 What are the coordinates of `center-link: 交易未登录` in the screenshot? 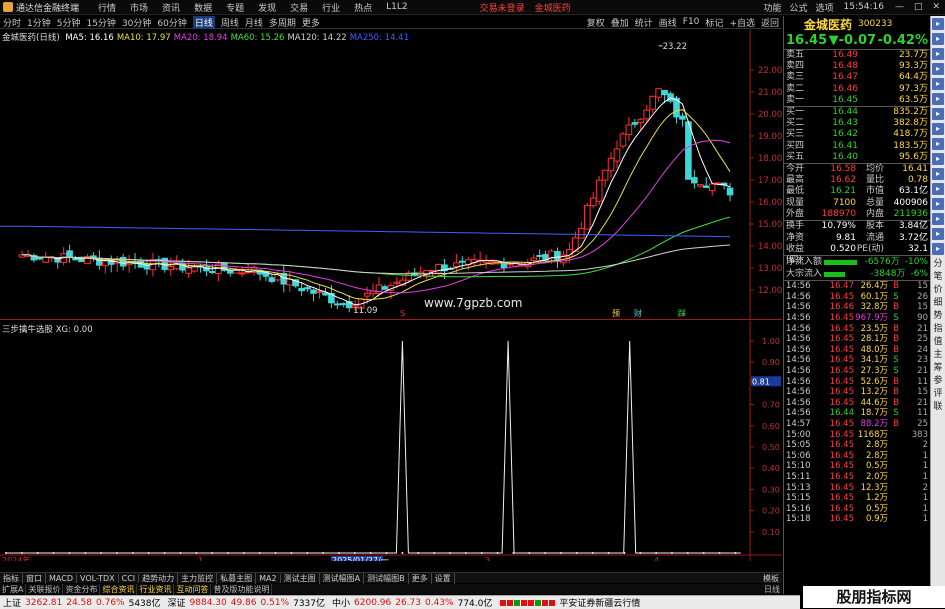 It's located at (502, 7).